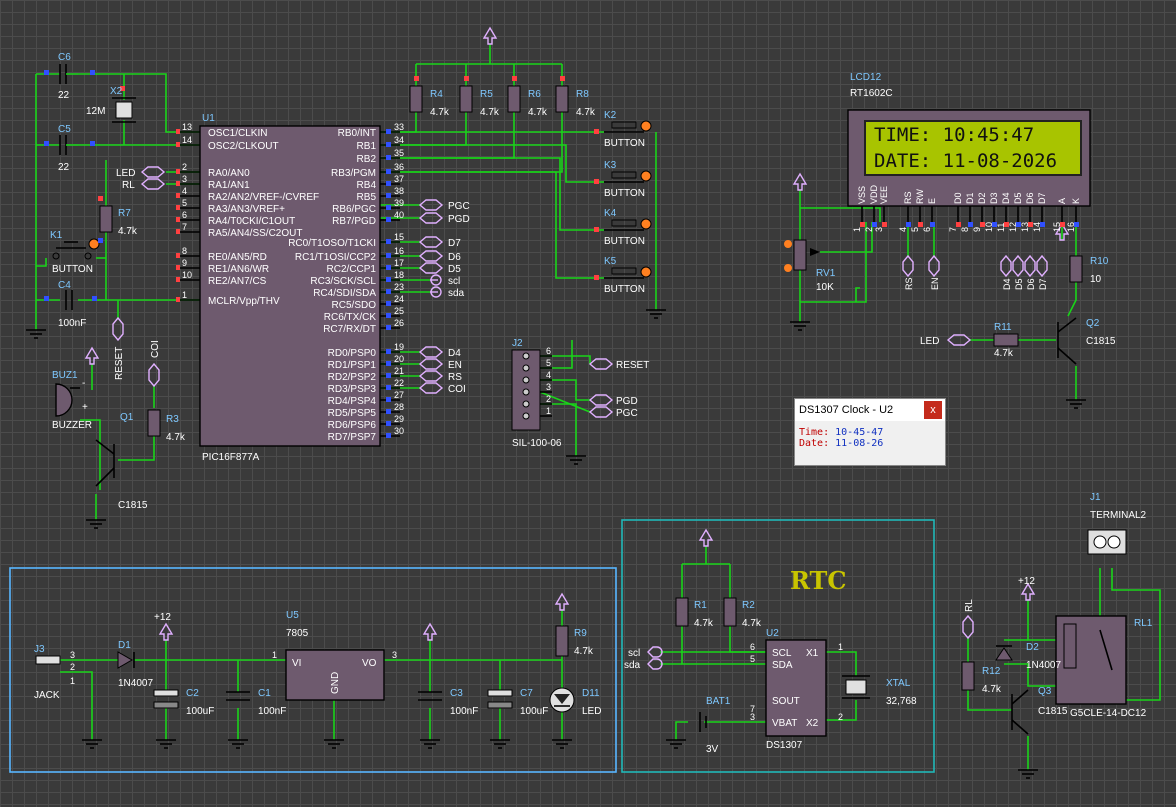 Image resolution: width=1176 pixels, height=807 pixels. Describe the element at coordinates (772, 633) in the screenshot. I see `u2-ref: U2` at that location.